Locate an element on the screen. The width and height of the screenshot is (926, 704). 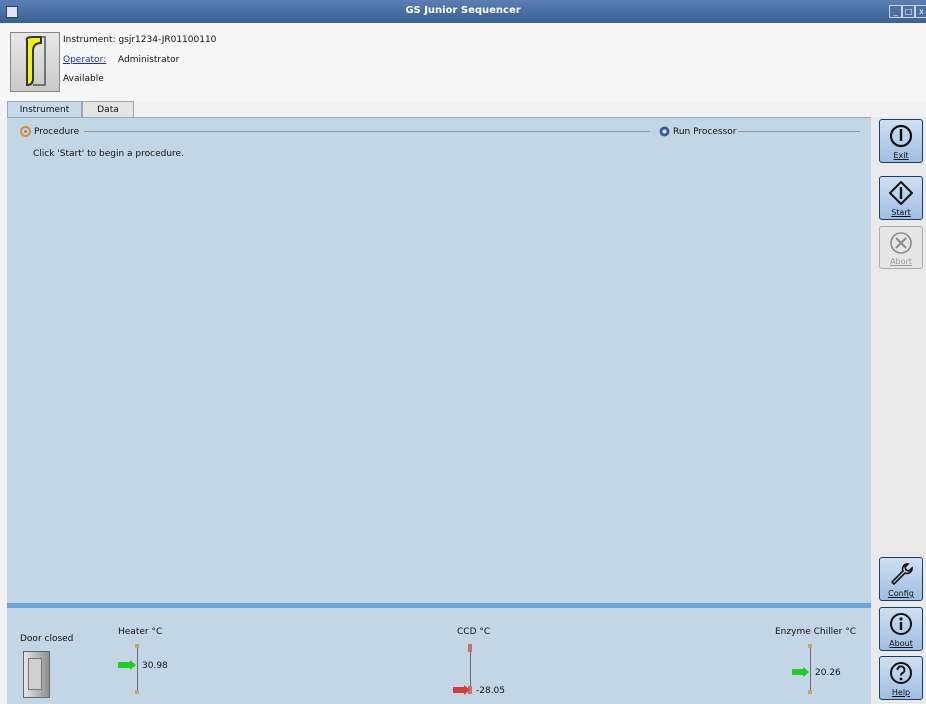
start-label: Start is located at coordinates (901, 212).